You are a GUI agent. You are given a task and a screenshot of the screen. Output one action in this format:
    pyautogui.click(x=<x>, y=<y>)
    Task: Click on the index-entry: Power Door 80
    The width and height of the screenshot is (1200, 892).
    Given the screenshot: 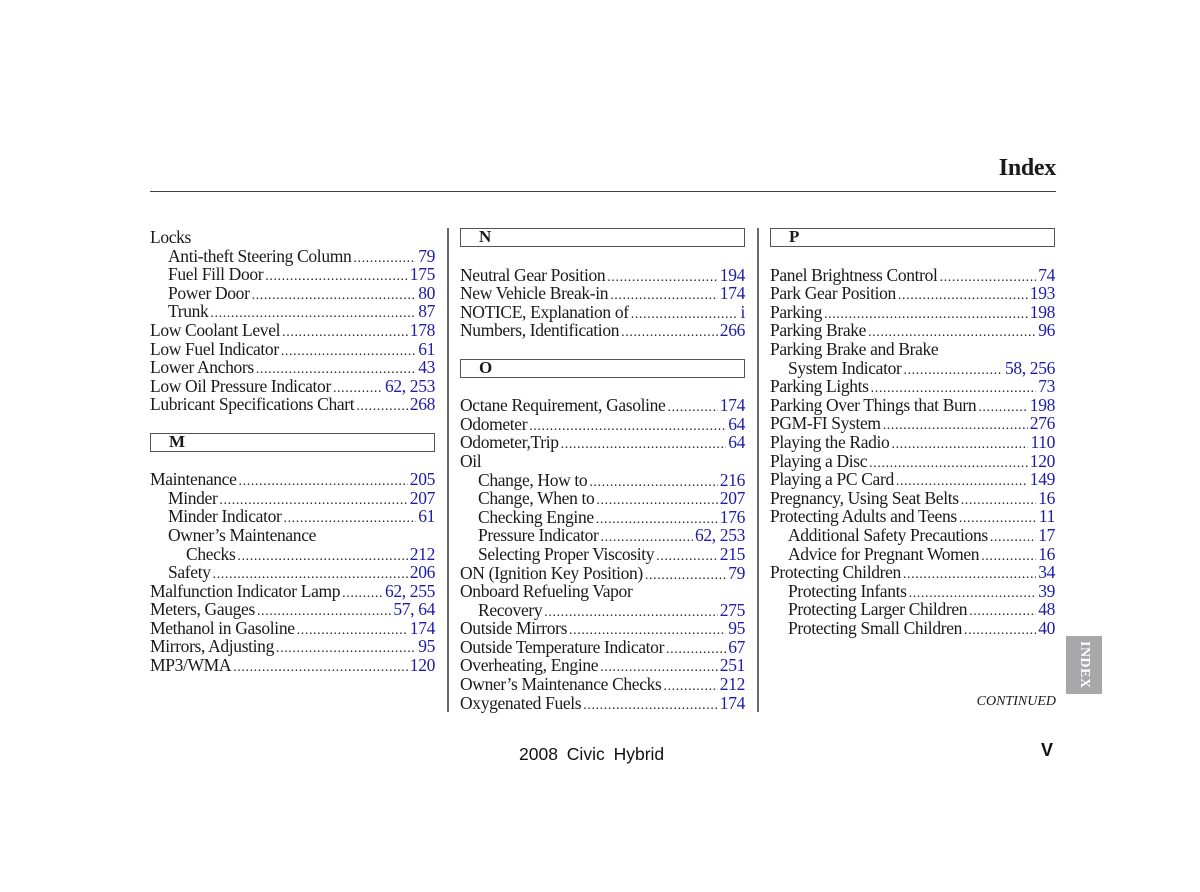 What is the action you would take?
    pyautogui.click(x=292, y=293)
    